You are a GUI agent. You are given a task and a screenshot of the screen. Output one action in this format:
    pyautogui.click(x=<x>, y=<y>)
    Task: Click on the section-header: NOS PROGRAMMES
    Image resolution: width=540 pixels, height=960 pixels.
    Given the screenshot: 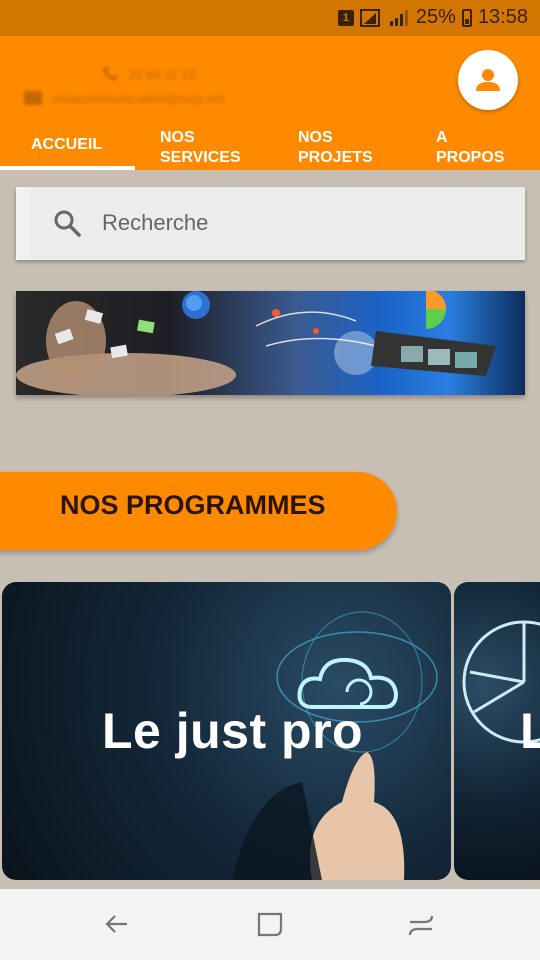 What is the action you would take?
    pyautogui.click(x=198, y=511)
    